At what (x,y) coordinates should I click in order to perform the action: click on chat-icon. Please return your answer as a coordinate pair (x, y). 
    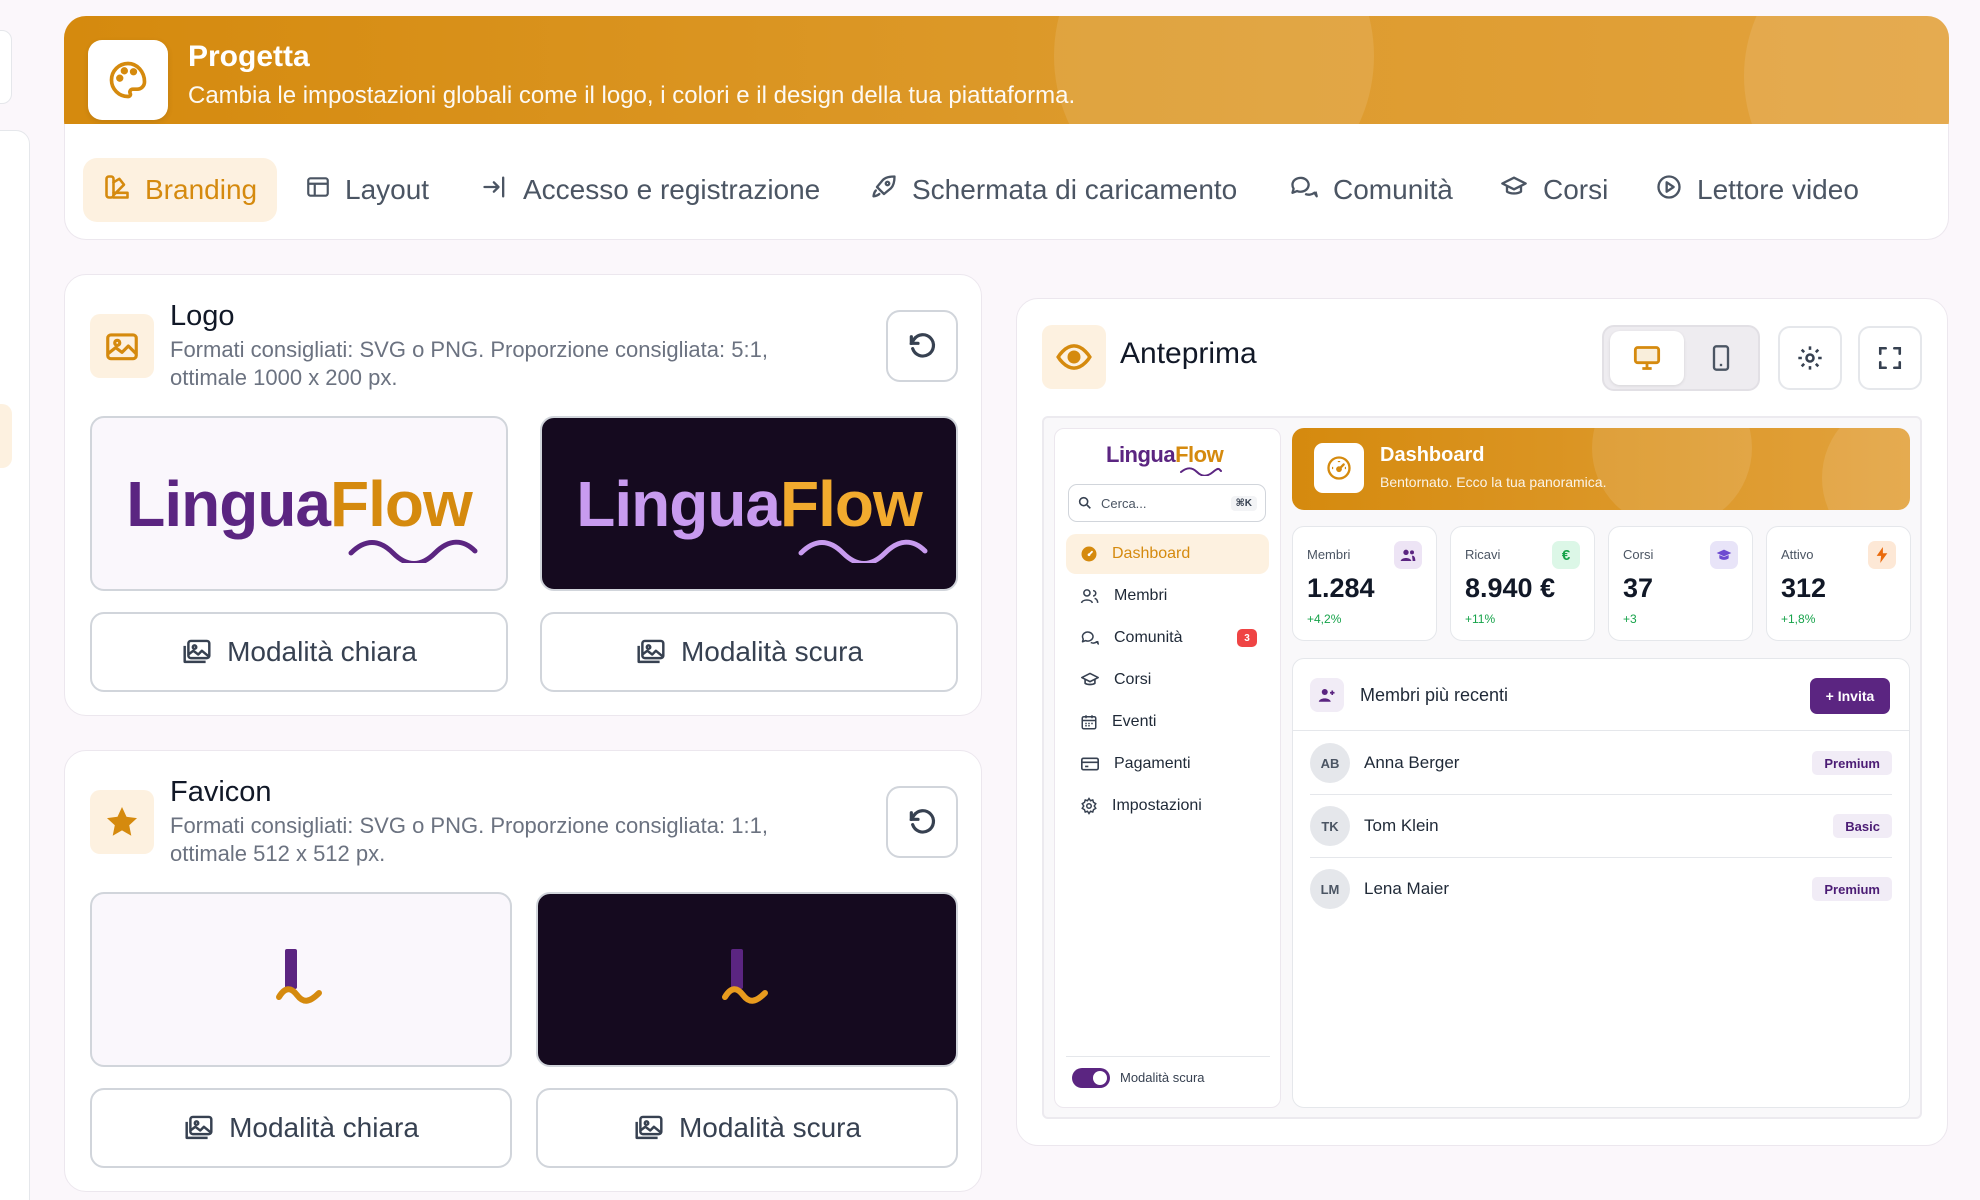
    Looking at the image, I should click on (1090, 638).